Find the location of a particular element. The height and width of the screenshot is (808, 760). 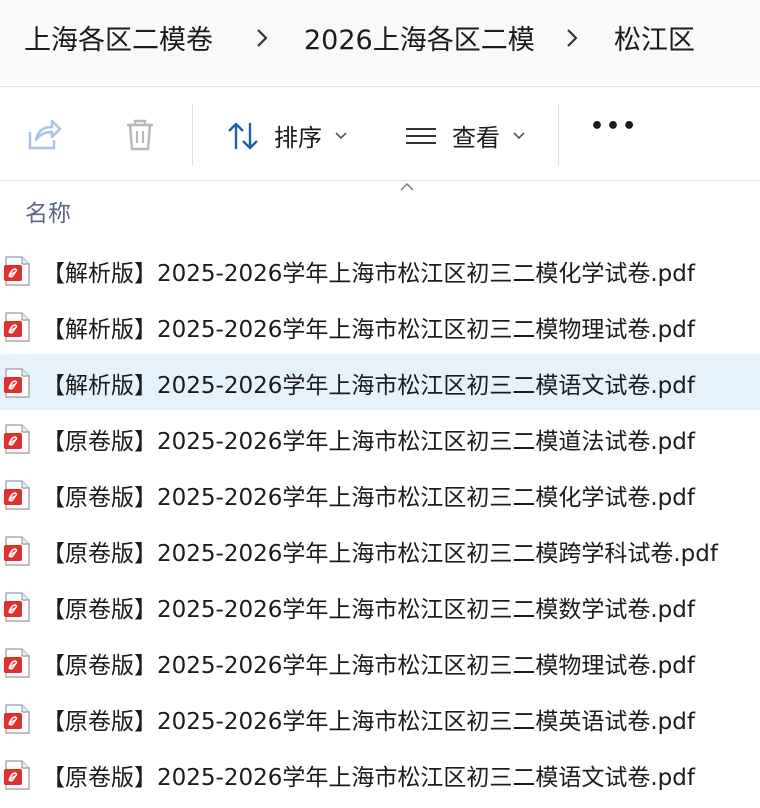

file-row: 【解析版】2025-2026学年上海市松江区初三二模物理试卷.pdf is located at coordinates (380, 326).